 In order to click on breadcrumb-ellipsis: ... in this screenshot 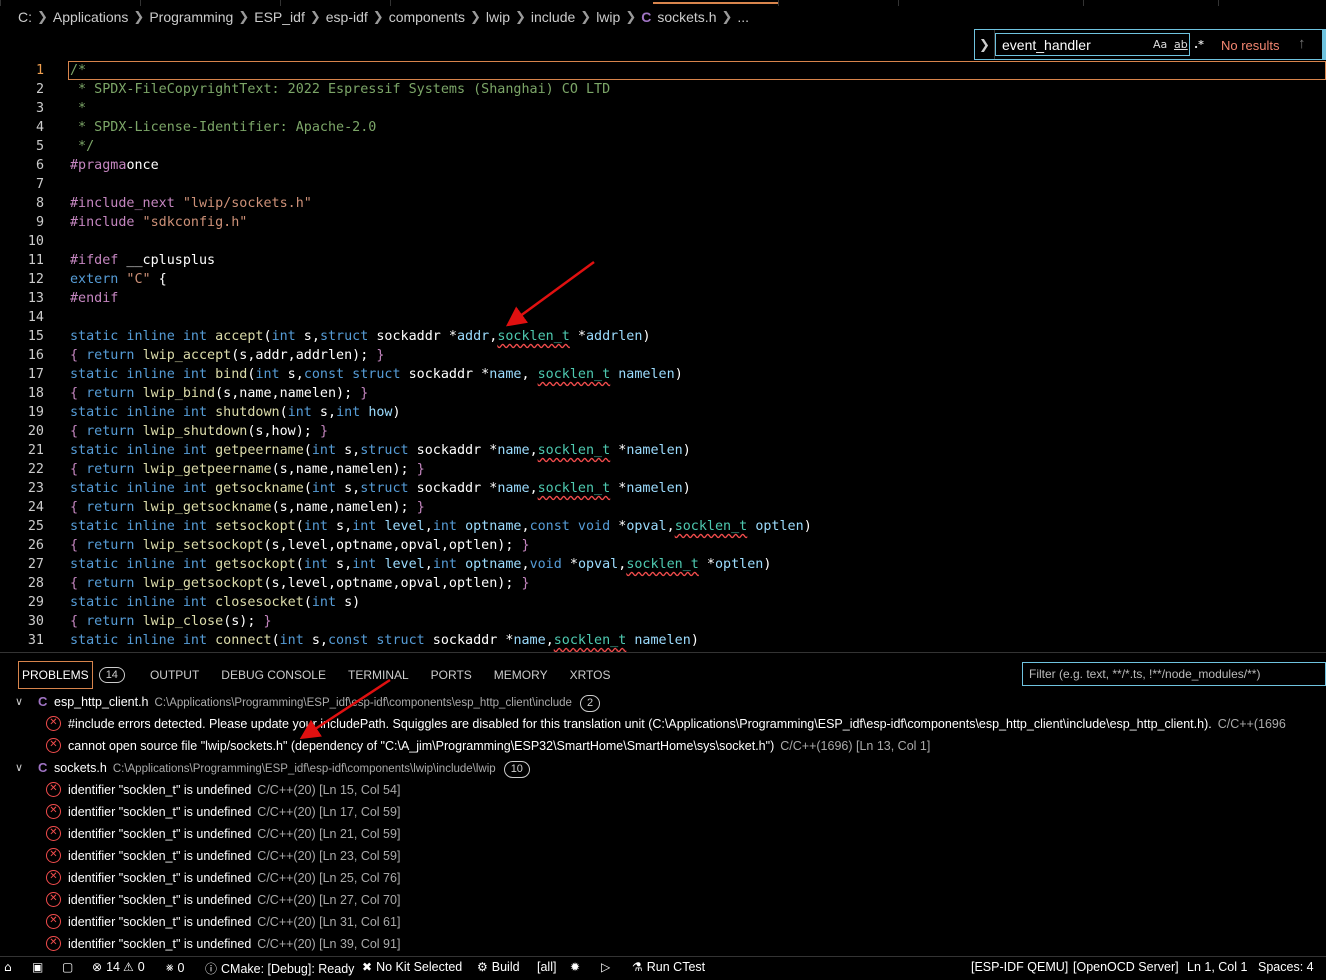, I will do `click(743, 17)`.